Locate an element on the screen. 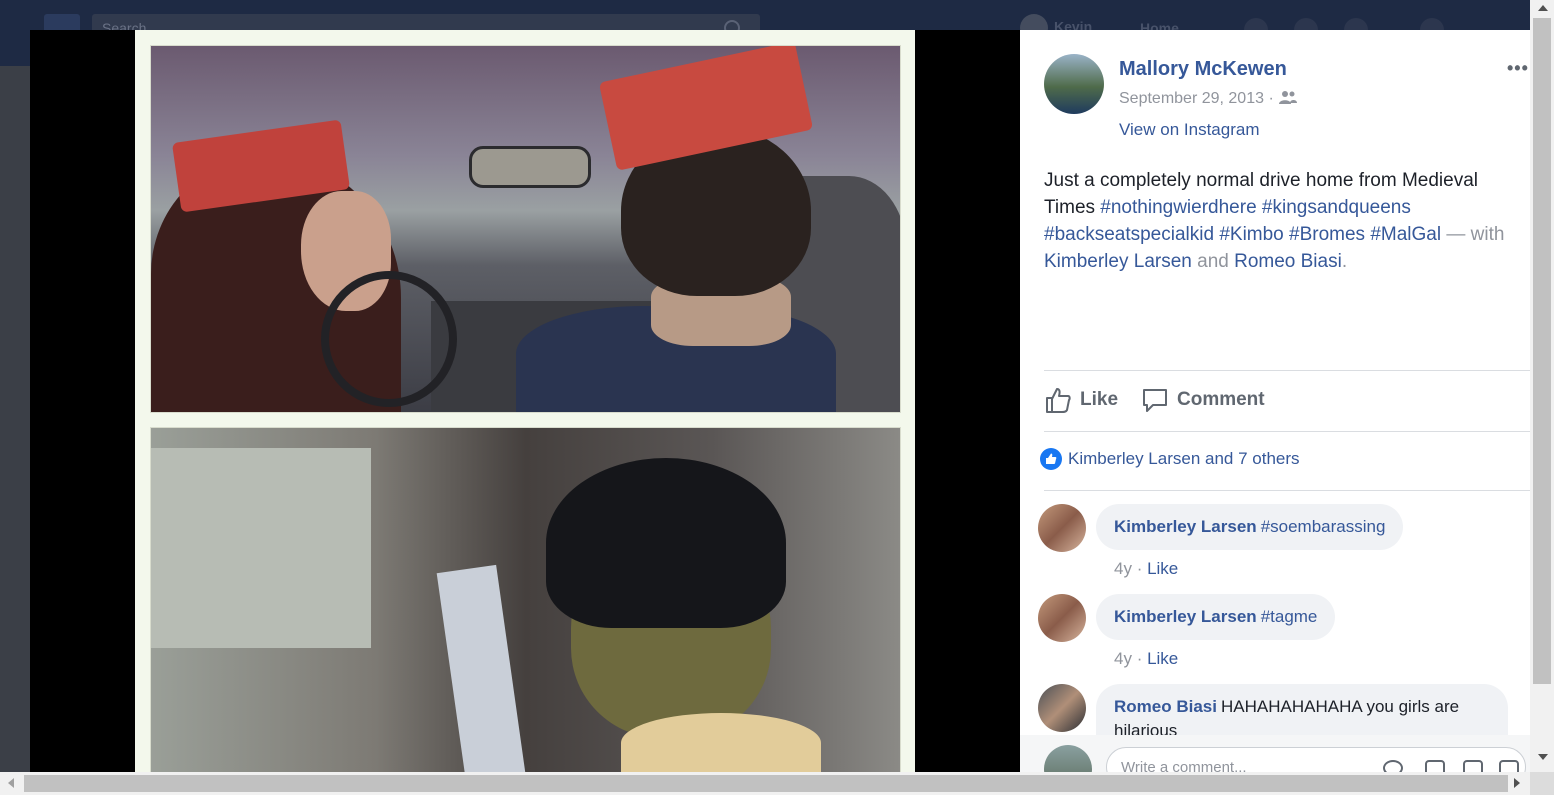  comment-icon is located at coordinates (1155, 400).